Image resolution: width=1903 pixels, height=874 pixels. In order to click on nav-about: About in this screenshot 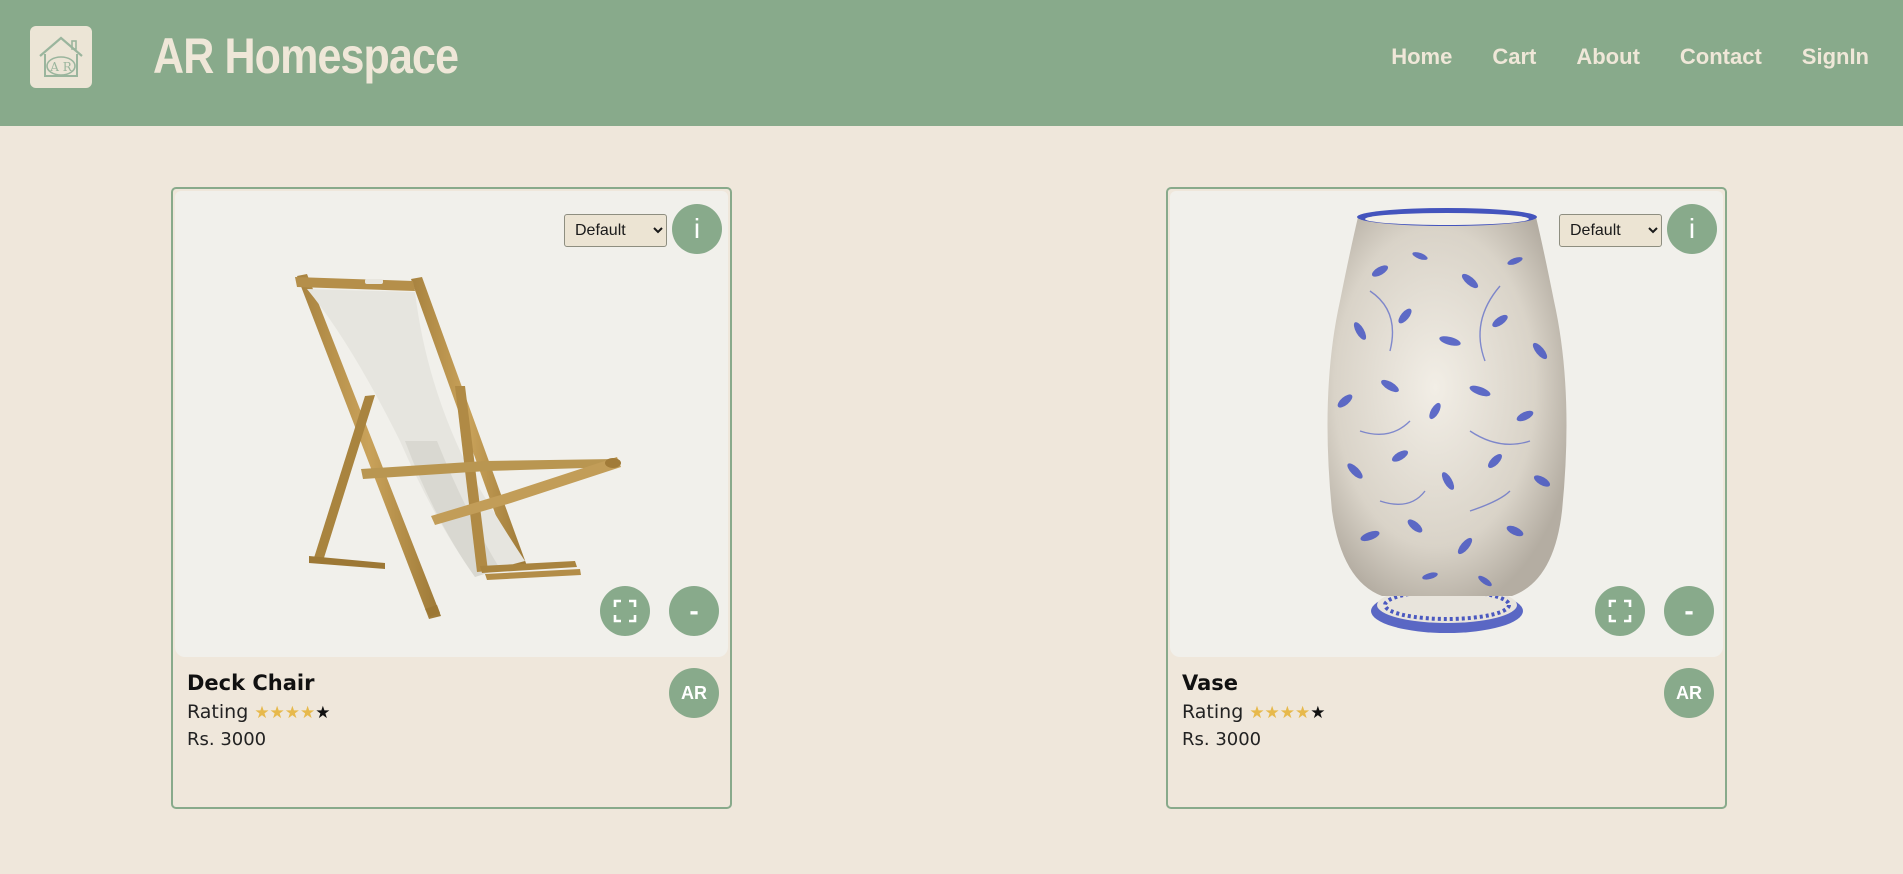, I will do `click(1608, 57)`.